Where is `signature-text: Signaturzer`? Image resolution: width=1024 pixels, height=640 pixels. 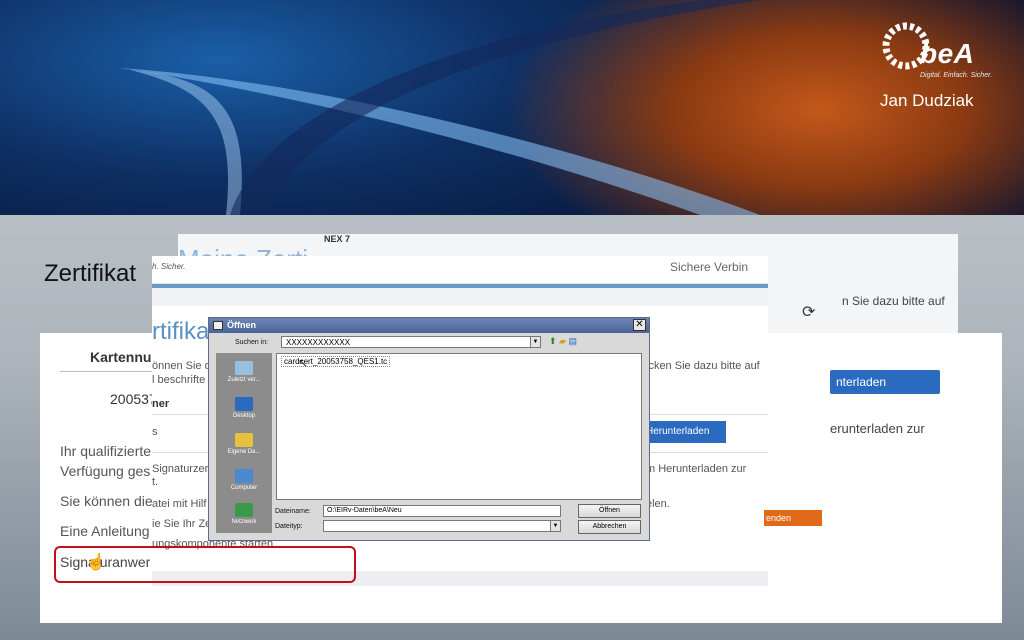 signature-text: Signaturzer is located at coordinates (180, 469).